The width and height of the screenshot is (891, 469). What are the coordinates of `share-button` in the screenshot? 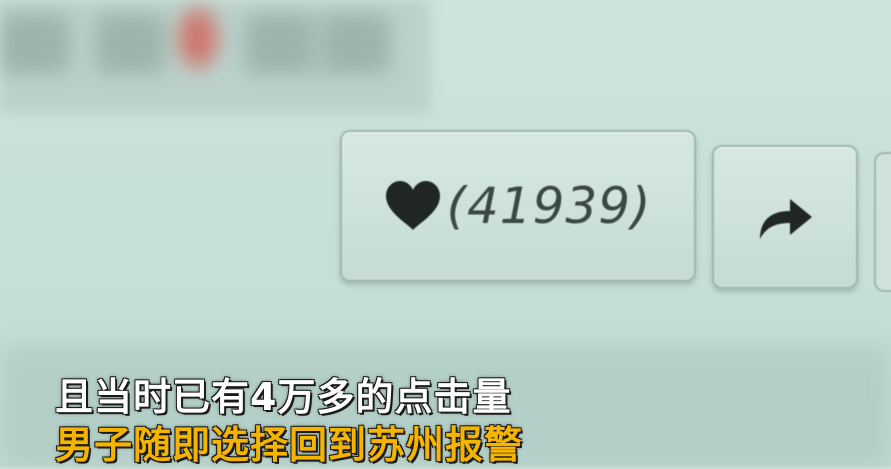 It's located at (785, 217).